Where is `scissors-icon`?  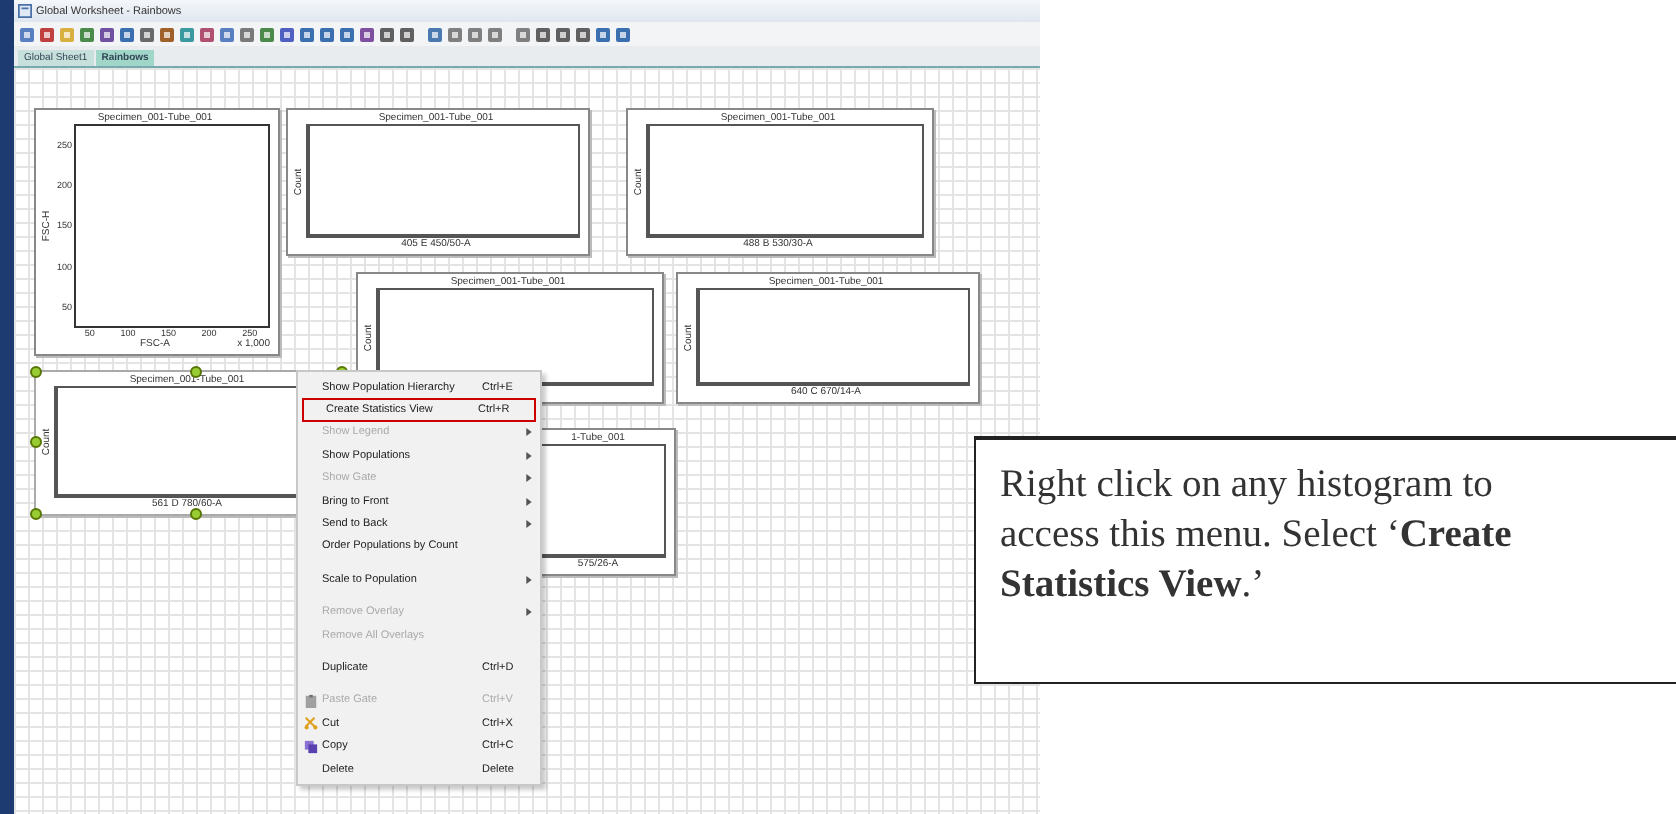 scissors-icon is located at coordinates (310, 723).